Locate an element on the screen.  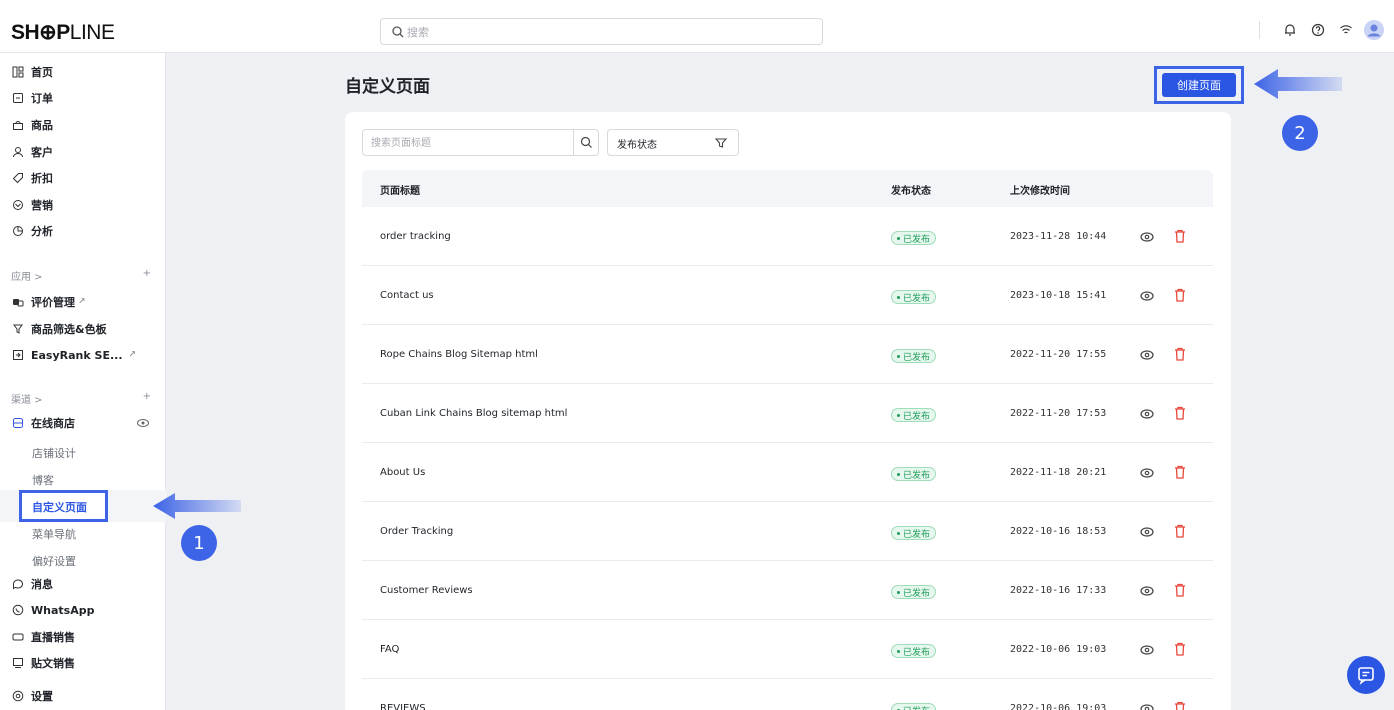
sidebar-item-label: WhatsApp is located at coordinates (63, 610).